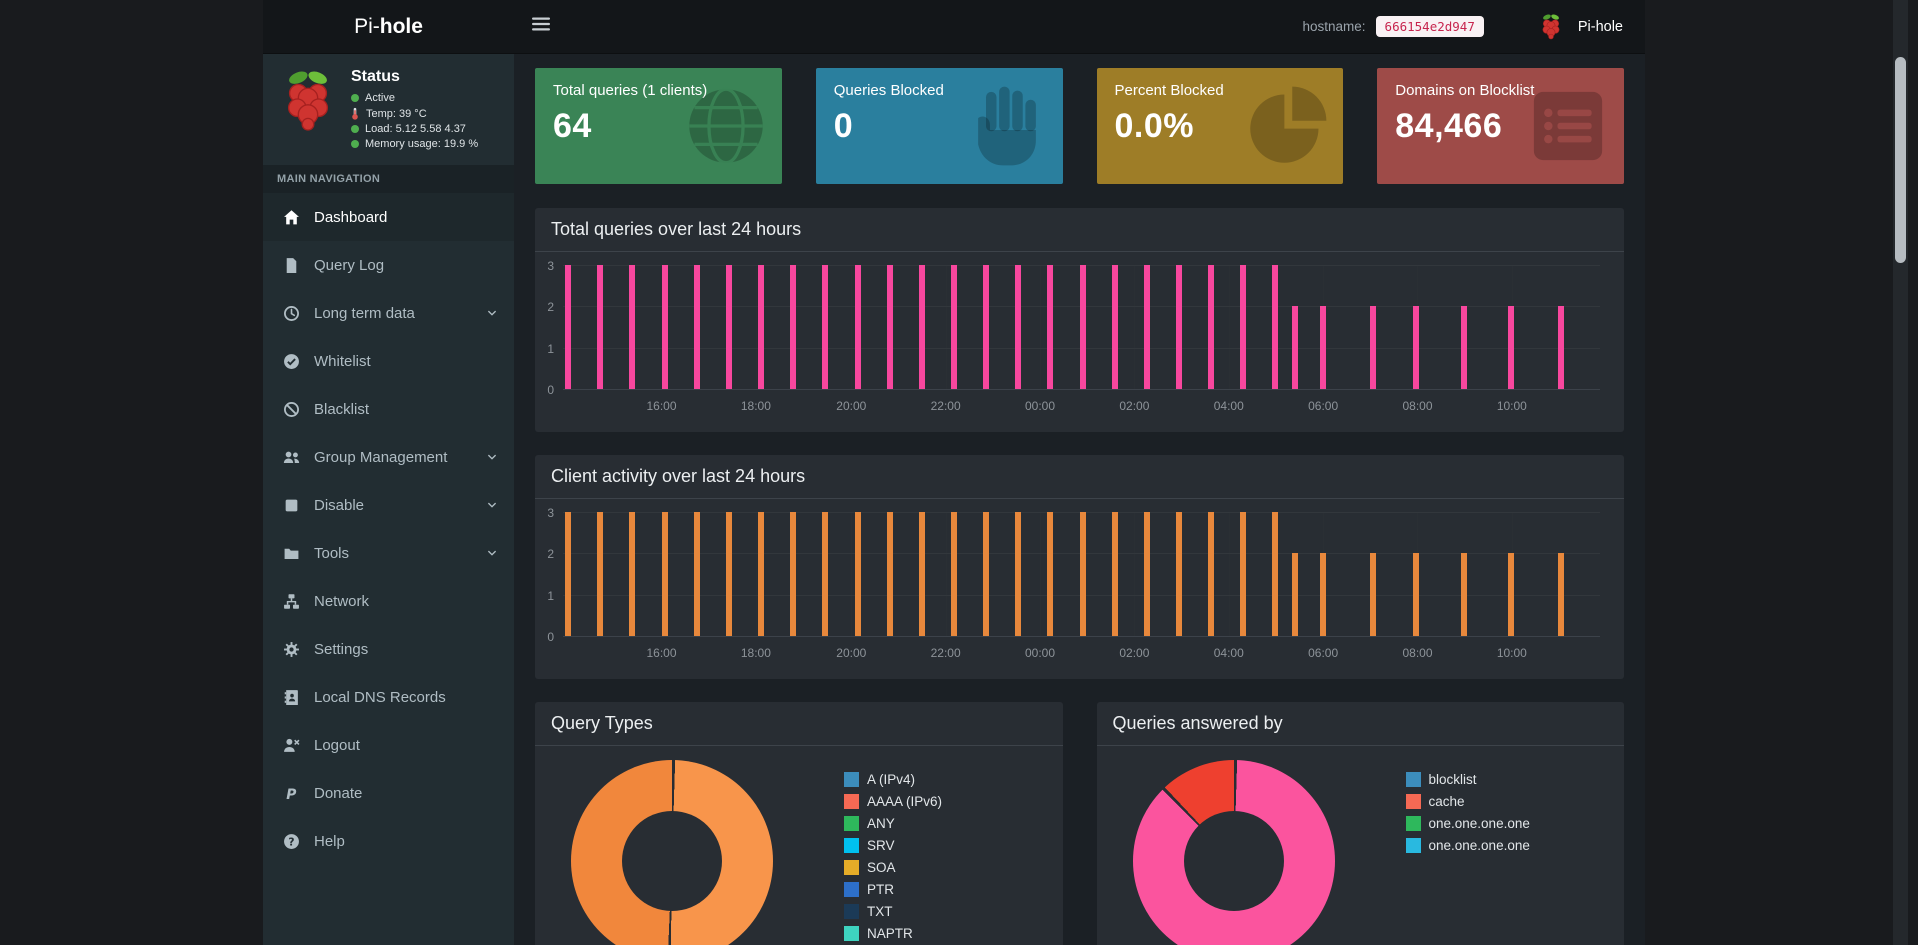 The height and width of the screenshot is (945, 1918). Describe the element at coordinates (893, 867) in the screenshot. I see `legend-item: SOA` at that location.